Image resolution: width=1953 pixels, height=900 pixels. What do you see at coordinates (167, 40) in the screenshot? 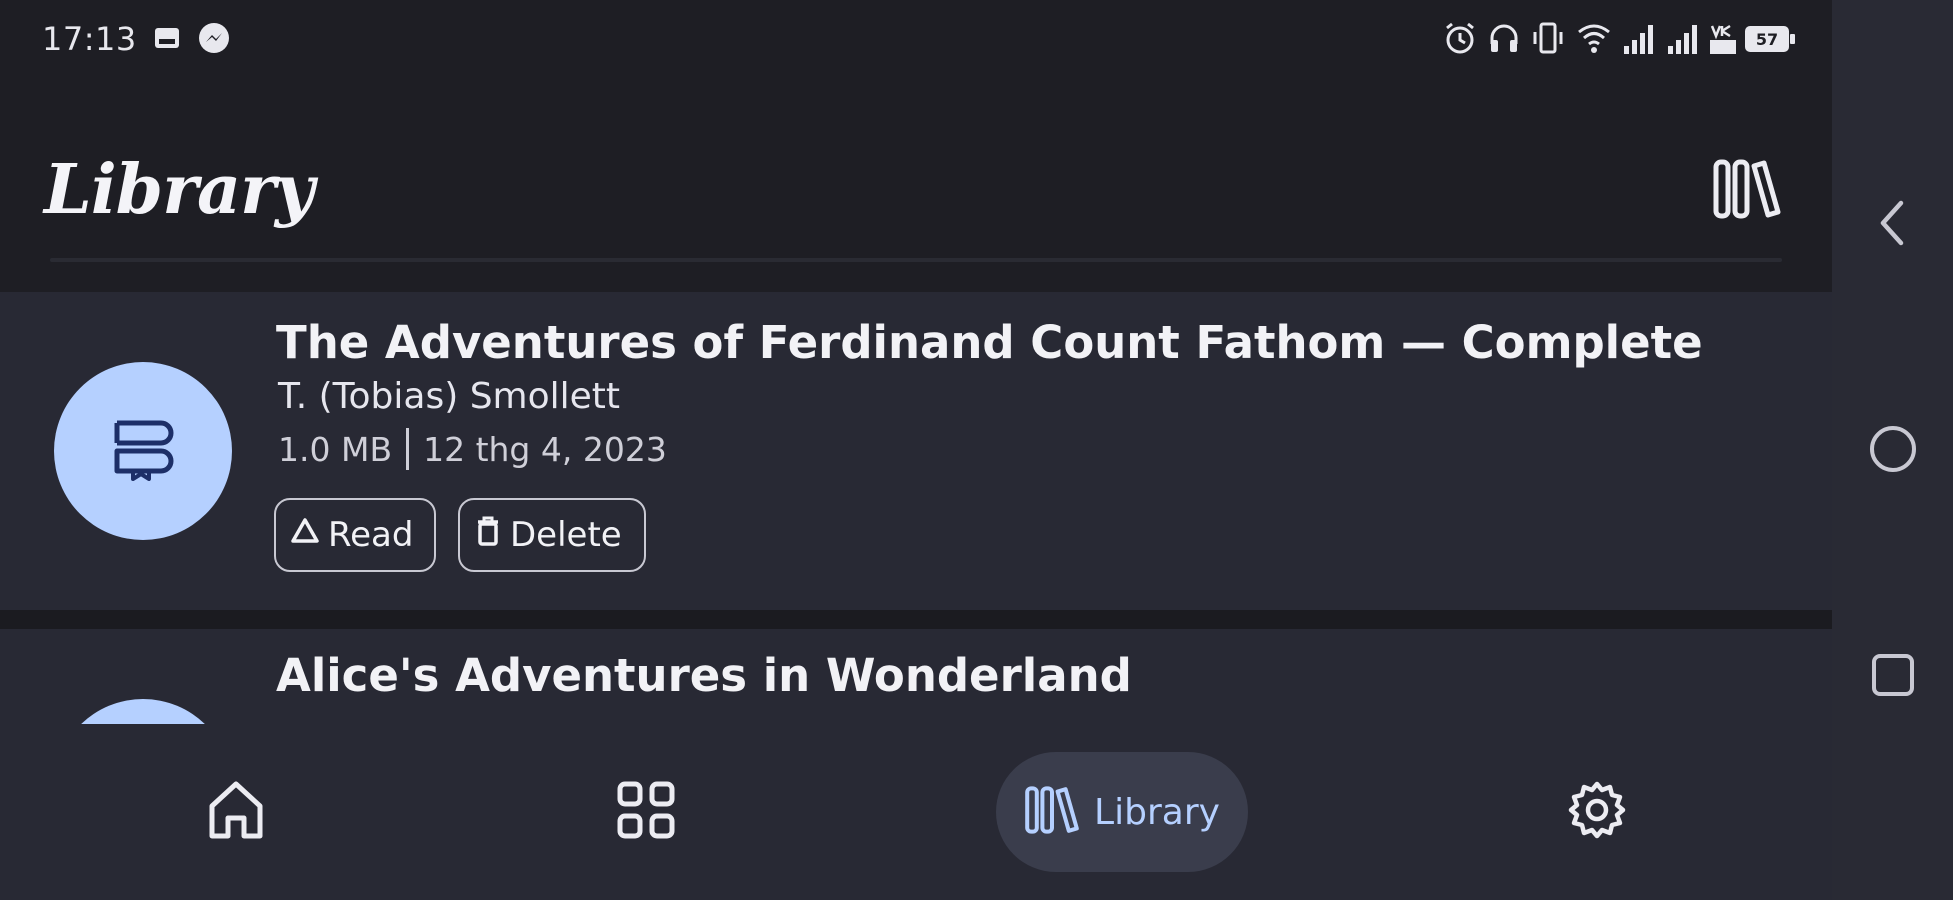
I see `image-icon` at bounding box center [167, 40].